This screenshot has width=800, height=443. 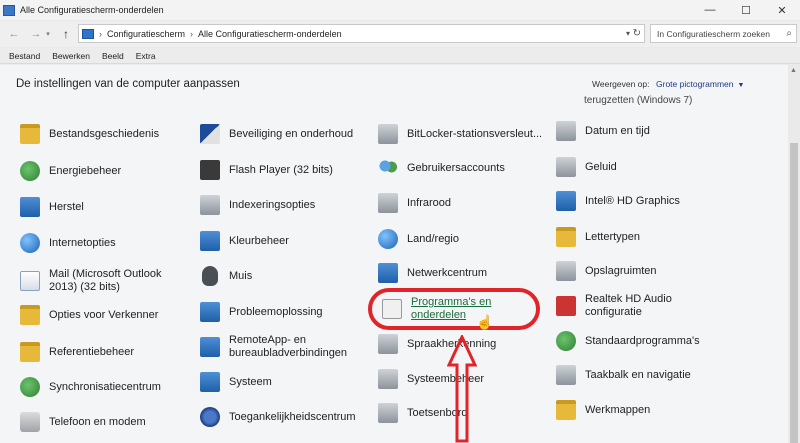 What do you see at coordinates (388, 273) in the screenshot?
I see `network-icon` at bounding box center [388, 273].